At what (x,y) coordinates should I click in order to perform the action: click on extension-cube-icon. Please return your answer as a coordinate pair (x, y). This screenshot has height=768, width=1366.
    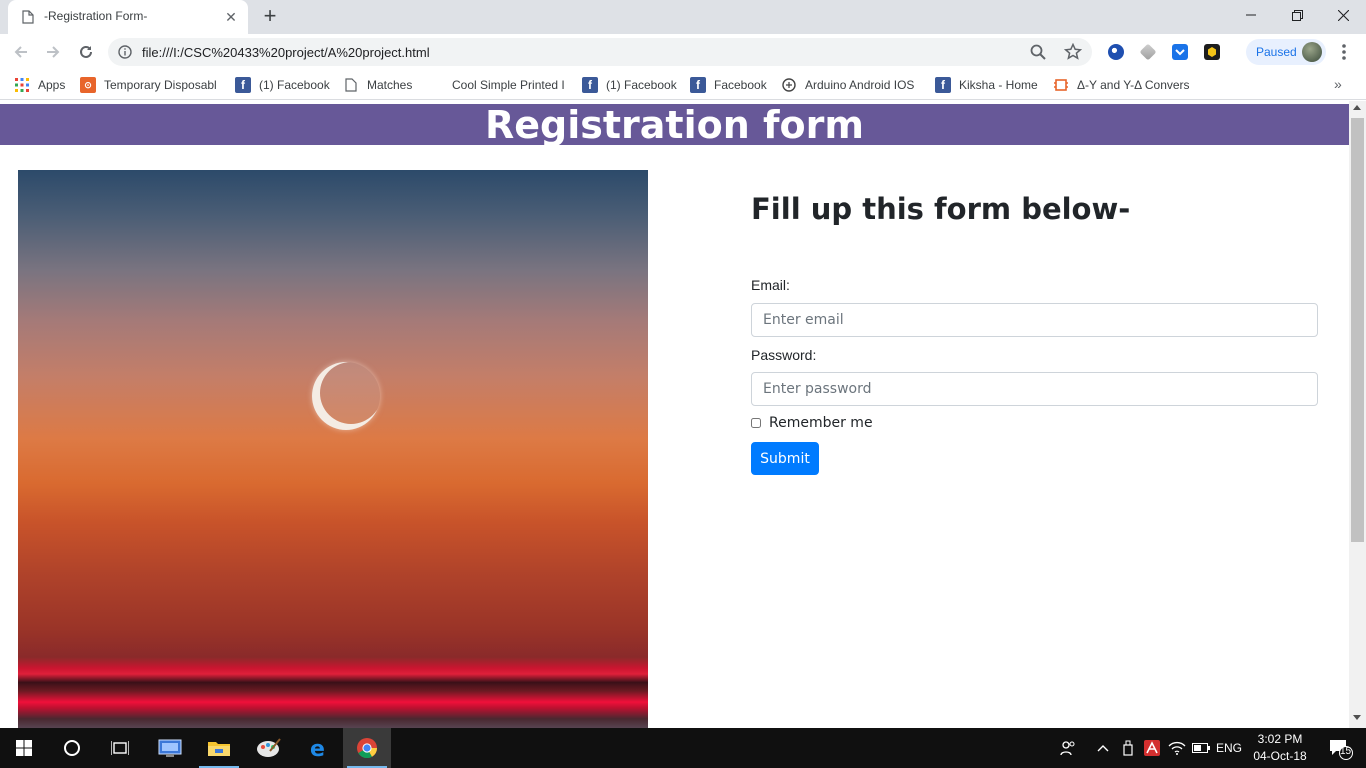
    Looking at the image, I should click on (1212, 52).